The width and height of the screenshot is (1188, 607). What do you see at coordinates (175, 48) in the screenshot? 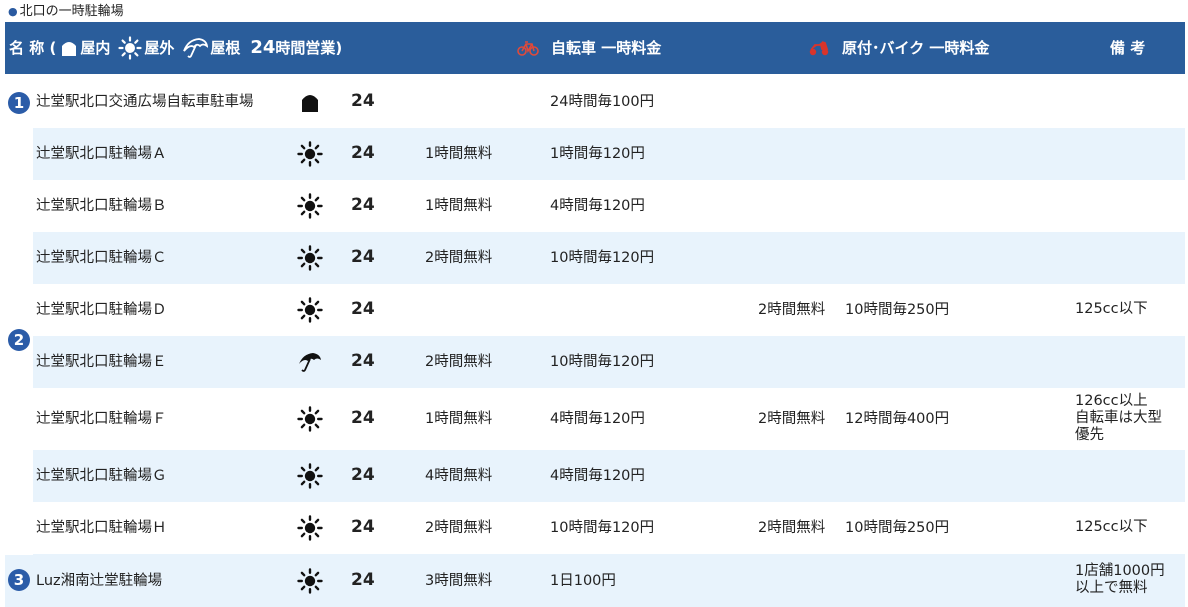
I see `header-legend: 名 称 ( 屋内 屋外 屋根 24 時間営業)` at bounding box center [175, 48].